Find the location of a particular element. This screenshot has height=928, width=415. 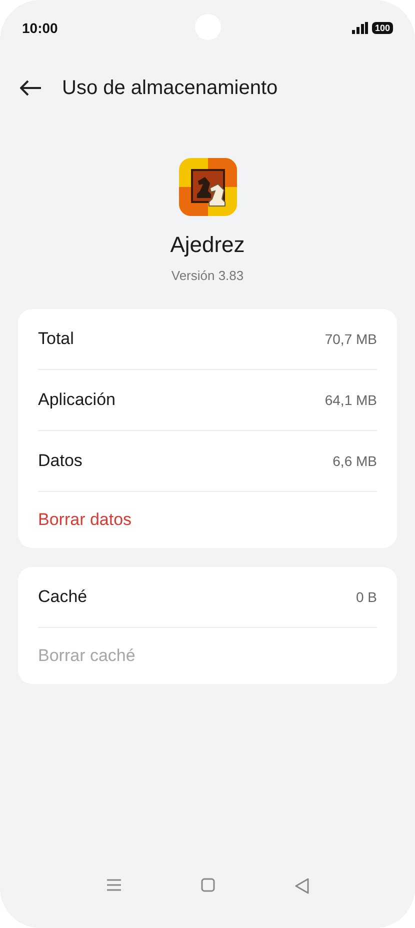

row-value: 64,1 MB is located at coordinates (350, 400).